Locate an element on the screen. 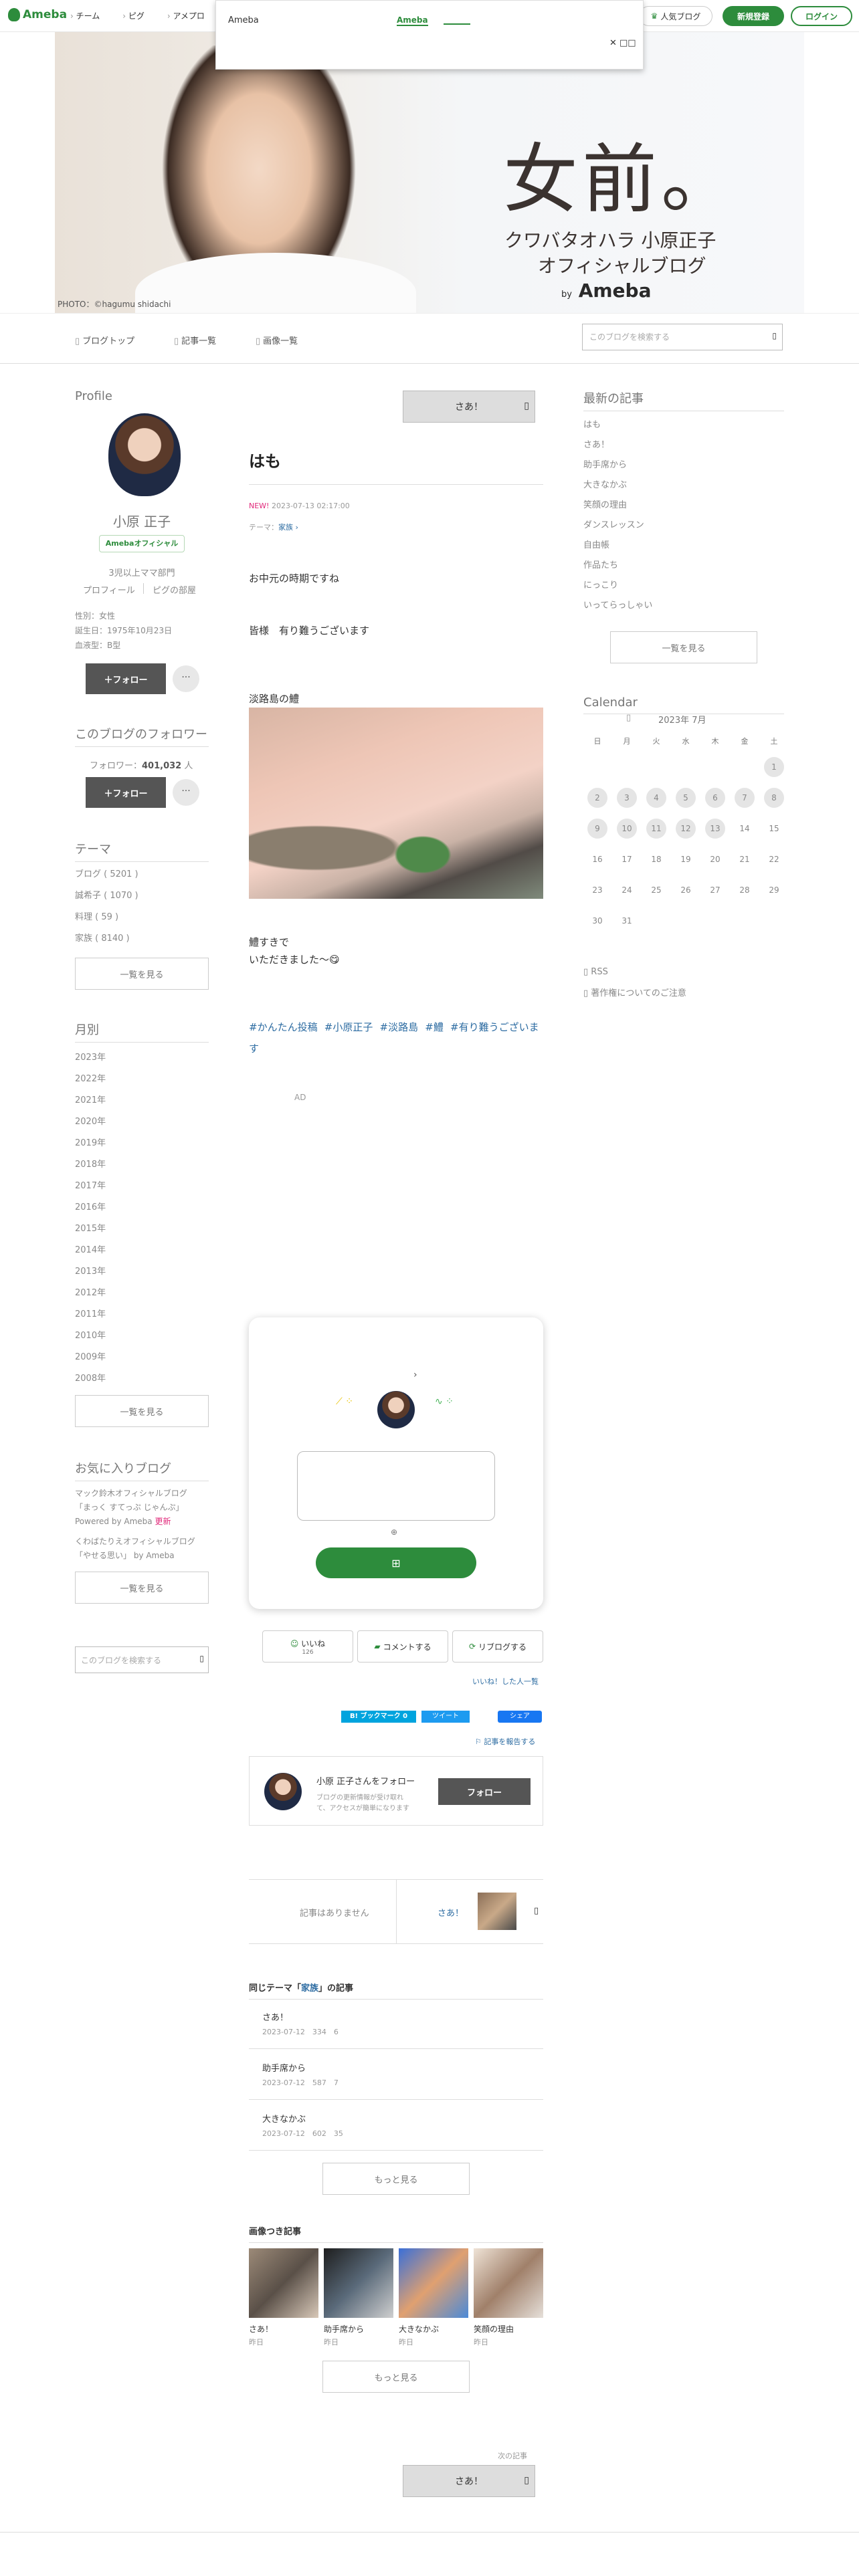  chevron-right-icon: › is located at coordinates (415, 1375).